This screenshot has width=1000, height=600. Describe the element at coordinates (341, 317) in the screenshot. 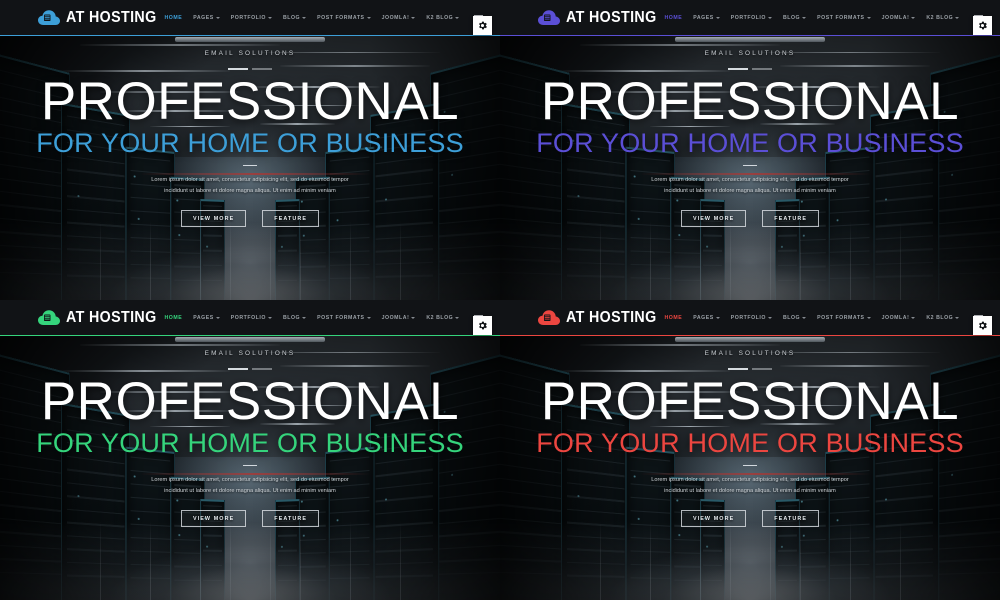

I see `nav-item-label: POST FORMATS` at that location.